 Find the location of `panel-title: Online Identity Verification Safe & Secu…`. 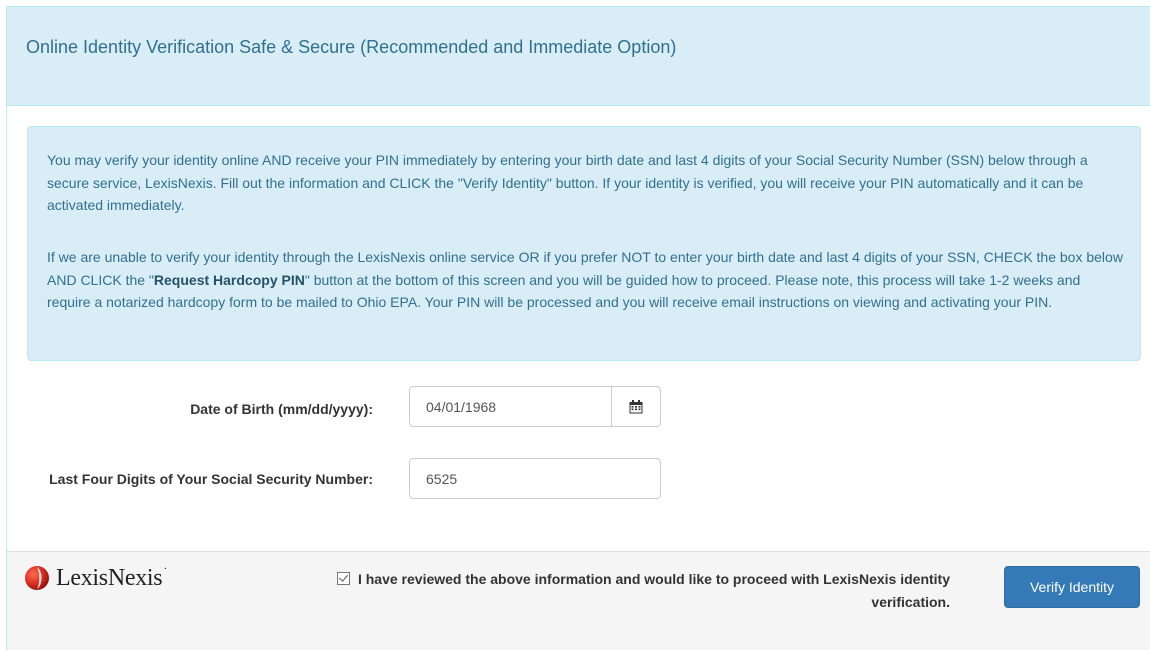

panel-title: Online Identity Verification Safe & Secu… is located at coordinates (351, 47).